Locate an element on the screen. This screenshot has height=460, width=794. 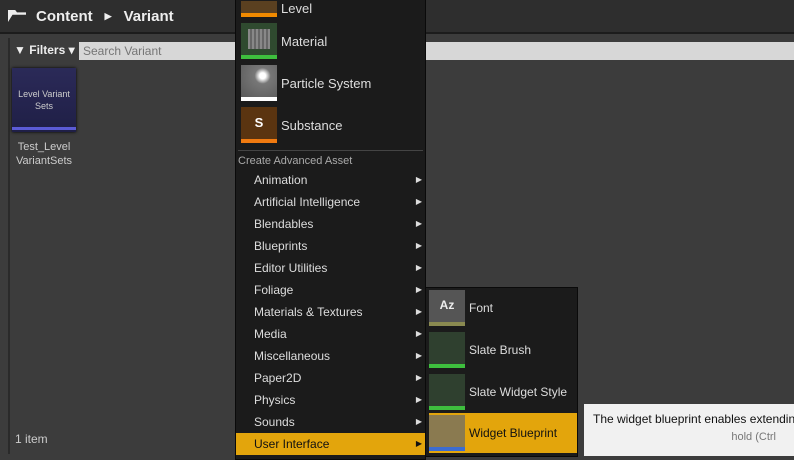
filters-label: Filters is located at coordinates (47, 50).